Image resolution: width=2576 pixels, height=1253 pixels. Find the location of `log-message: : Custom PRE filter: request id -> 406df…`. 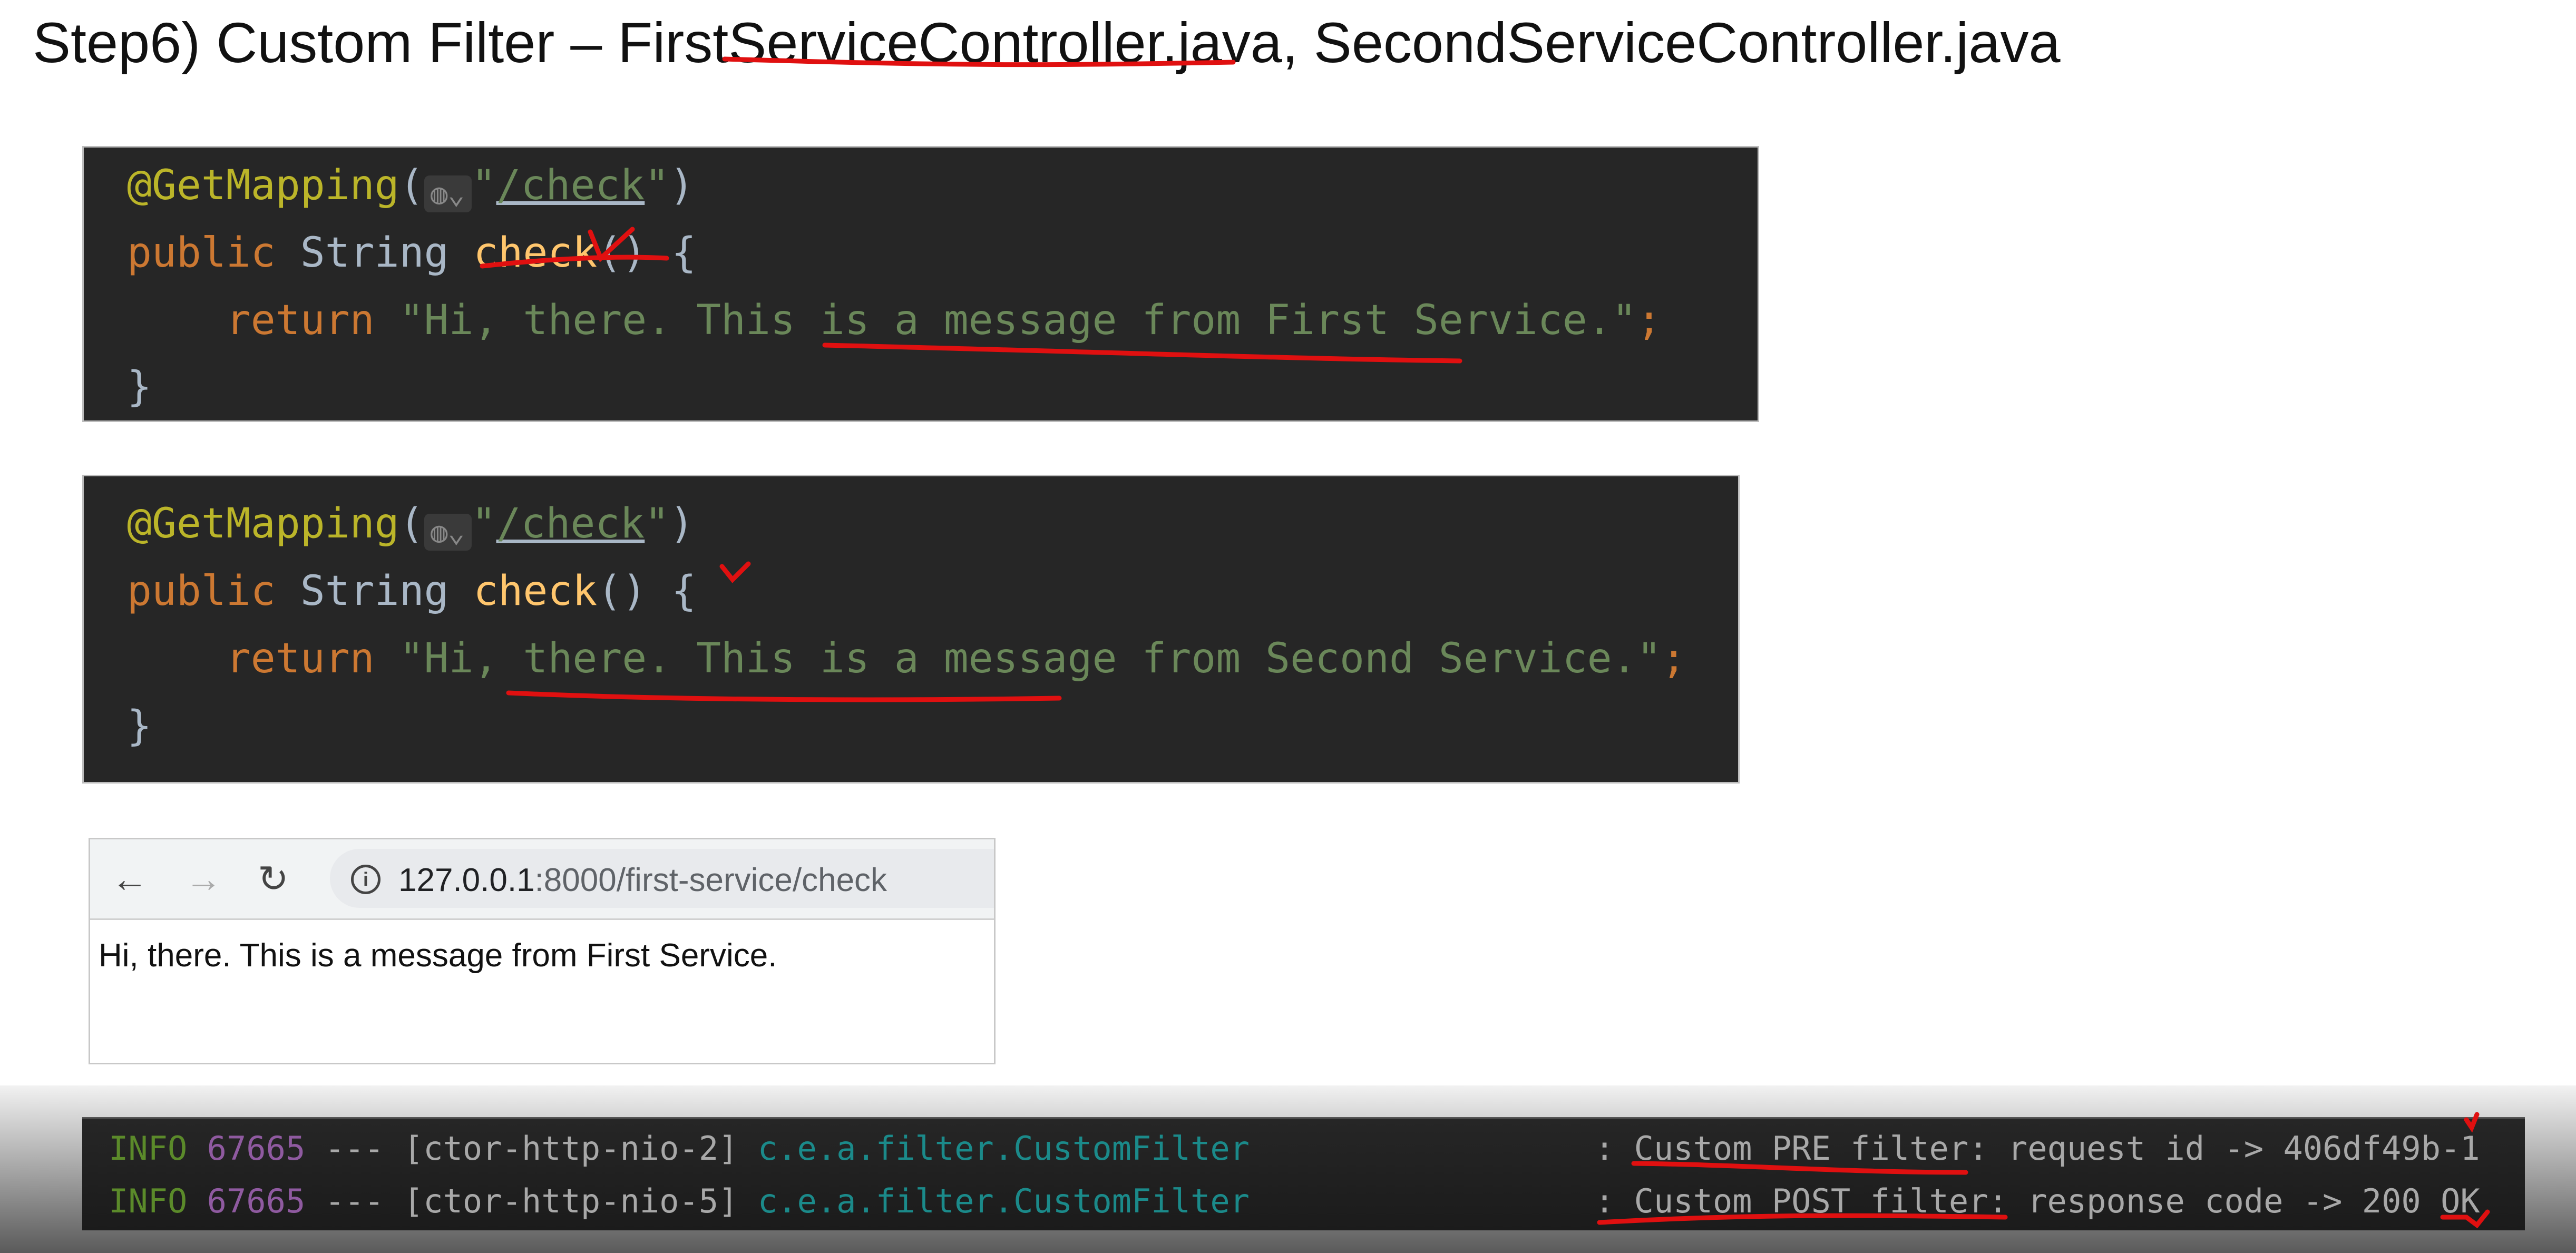

log-message: : Custom PRE filter: request id -> 406df… is located at coordinates (2037, 1148).